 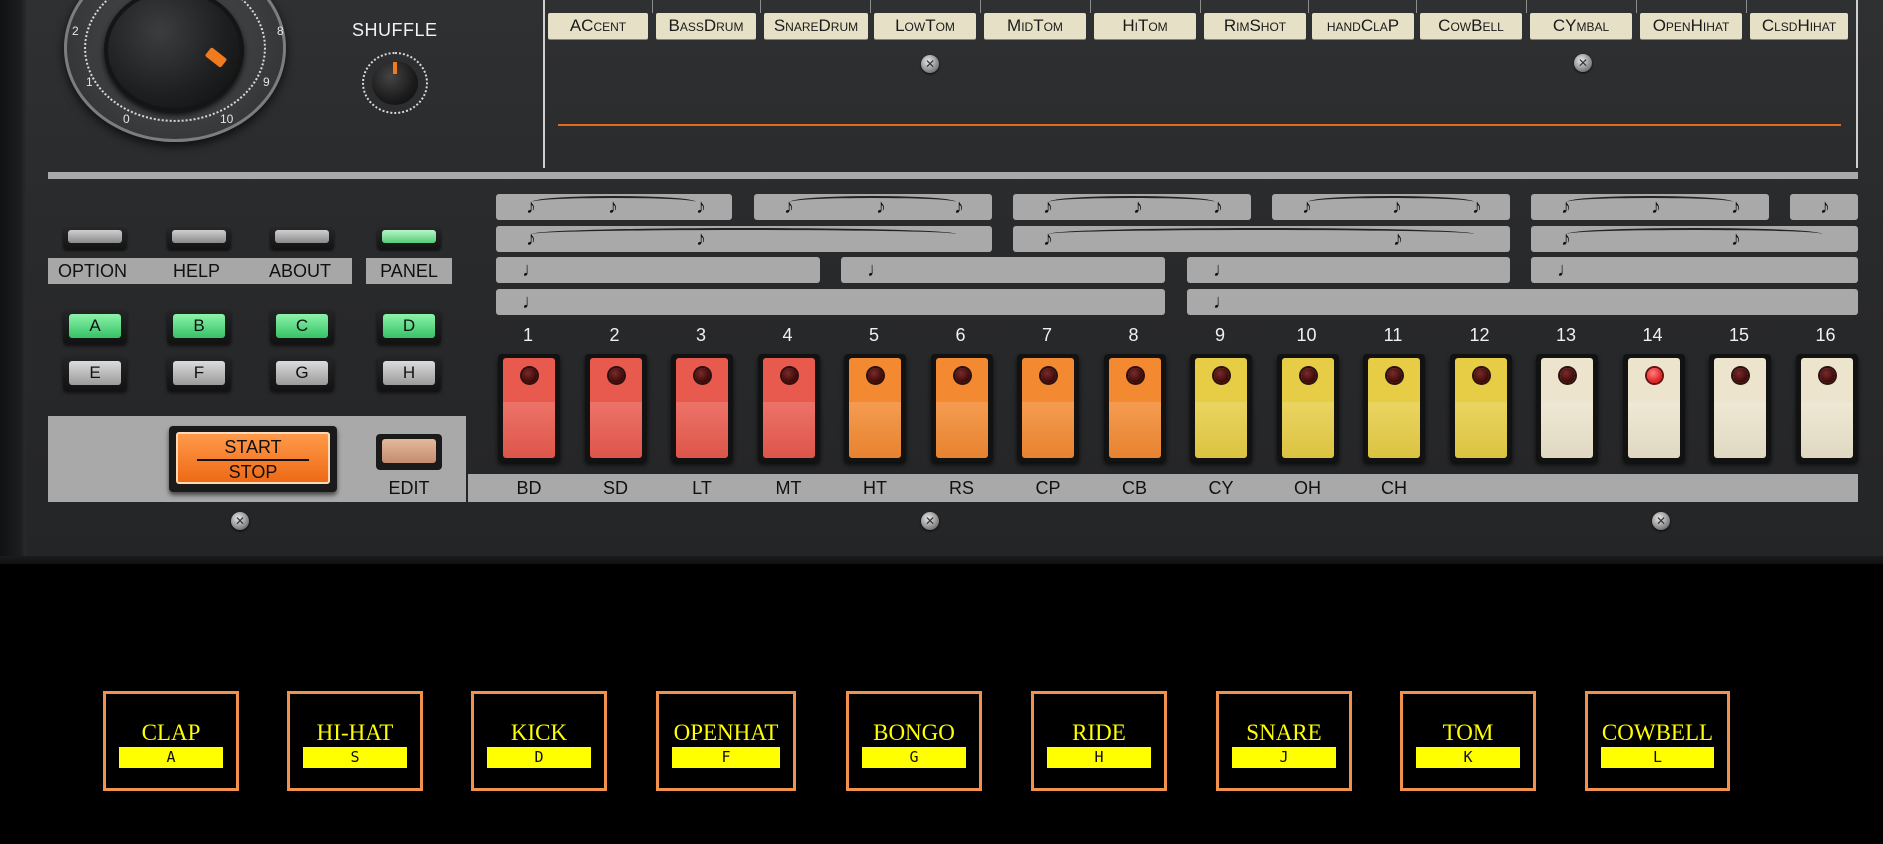 I want to click on pattern-button-label: B, so click(x=199, y=326).